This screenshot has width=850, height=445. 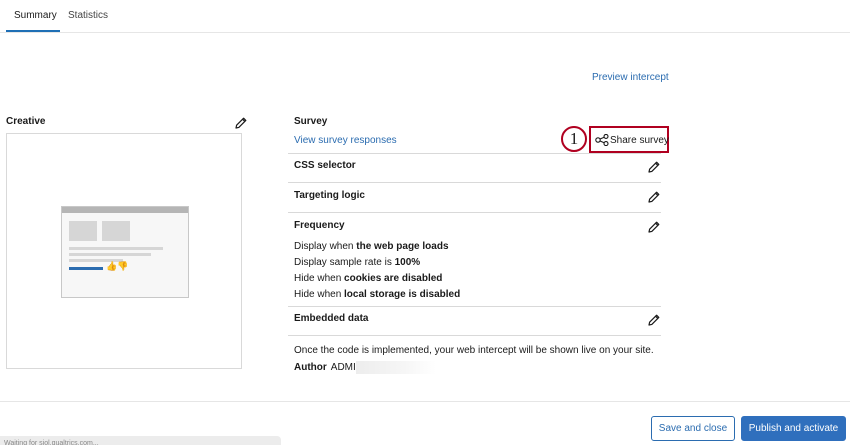 What do you see at coordinates (117, 266) in the screenshot?
I see `thumbs-icon: 👍👎` at bounding box center [117, 266].